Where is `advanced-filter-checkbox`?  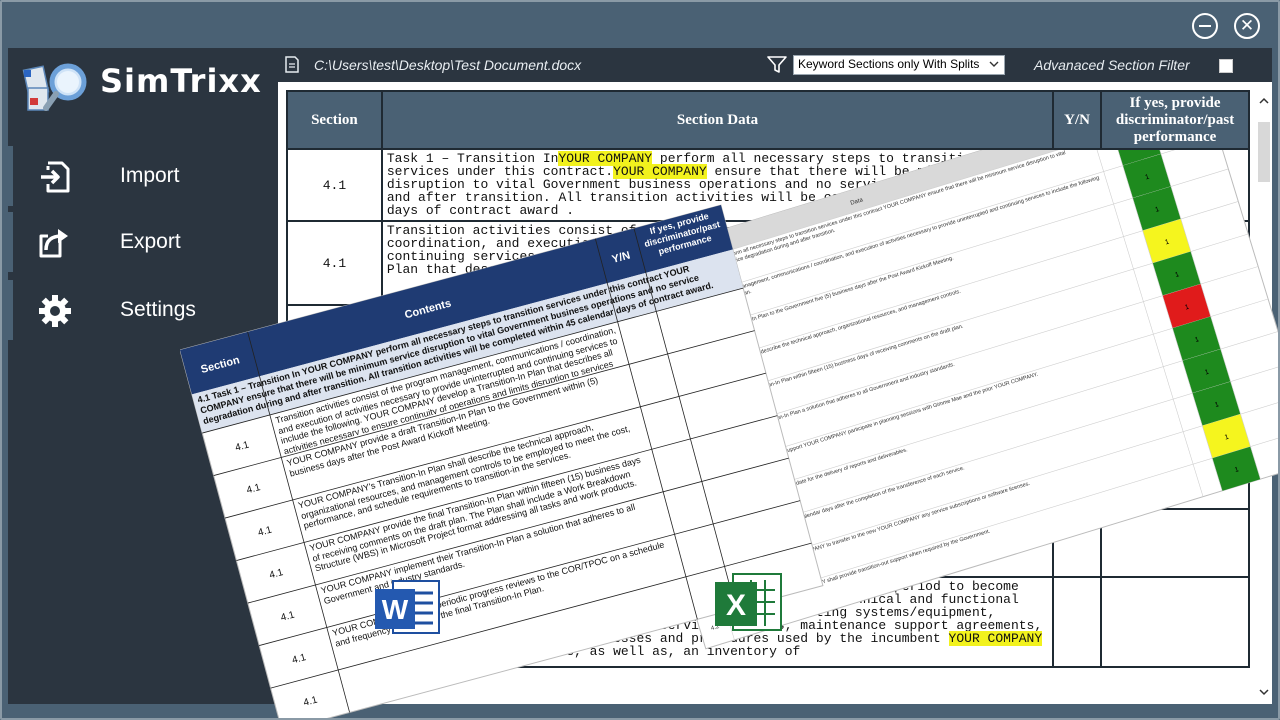
advanced-filter-checkbox is located at coordinates (1226, 66).